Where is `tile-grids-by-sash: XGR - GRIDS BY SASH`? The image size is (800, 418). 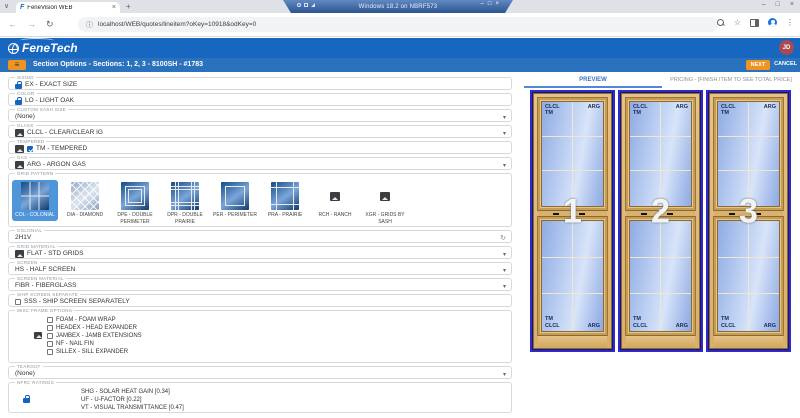
tile-grids-by-sash: XGR - GRIDS BY SASH is located at coordinates (385, 204).